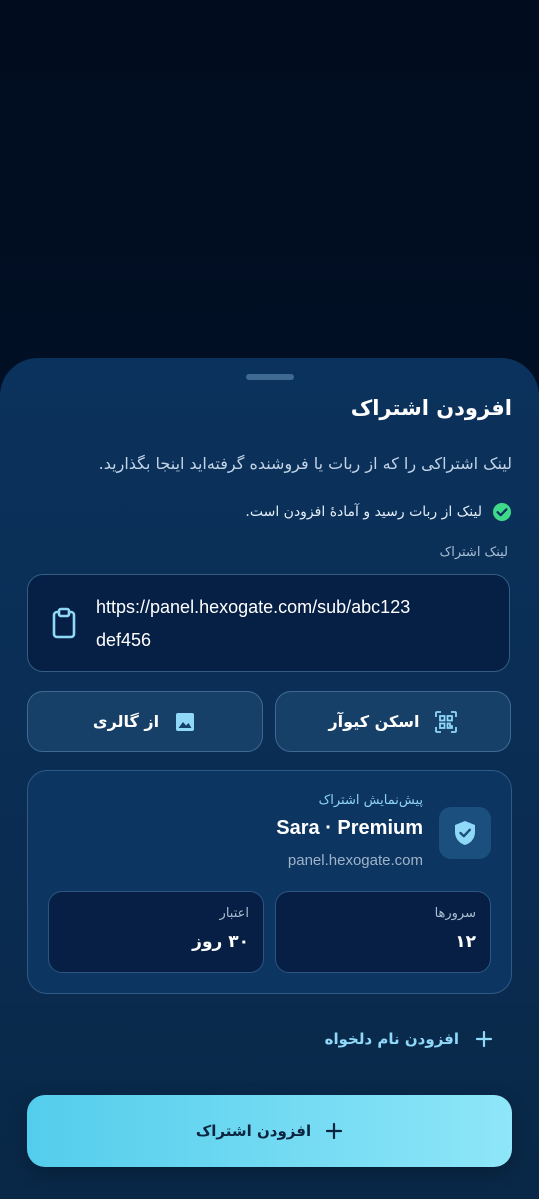 The image size is (539, 1199). What do you see at coordinates (455, 913) in the screenshot?
I see `servers-label: سرورها` at bounding box center [455, 913].